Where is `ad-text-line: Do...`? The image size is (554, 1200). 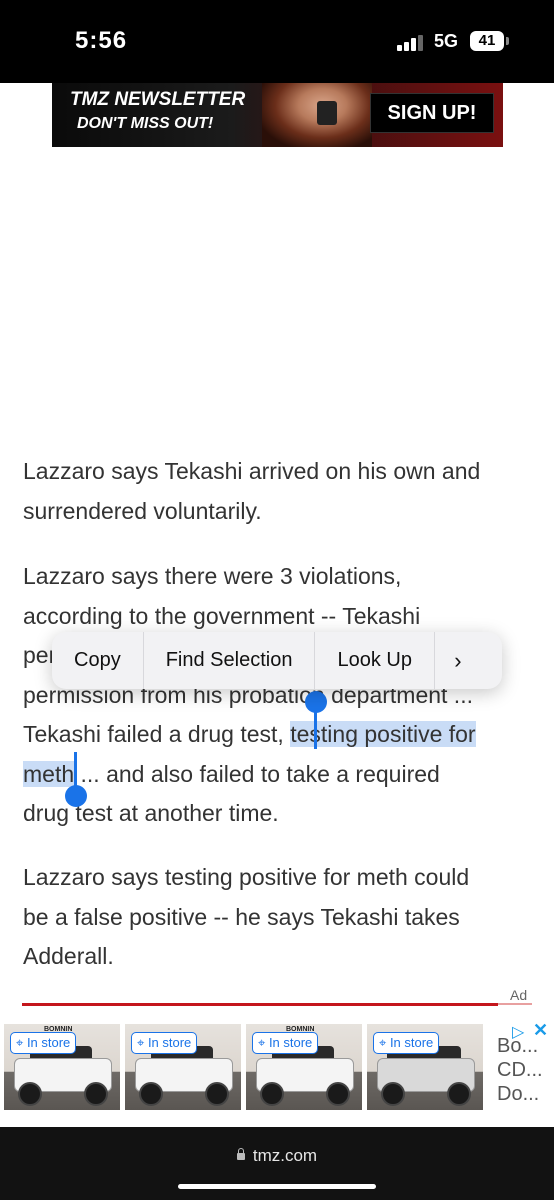
ad-text-line: Do... is located at coordinates (518, 1094).